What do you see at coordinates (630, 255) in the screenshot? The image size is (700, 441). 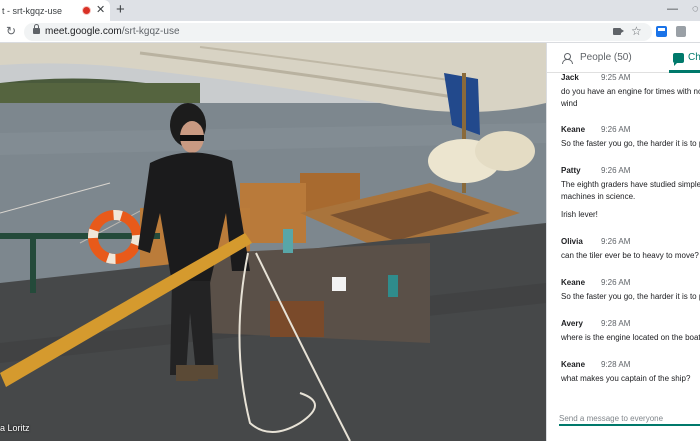 I see `message-text: can the tiler ever be to heavy to move?` at bounding box center [630, 255].